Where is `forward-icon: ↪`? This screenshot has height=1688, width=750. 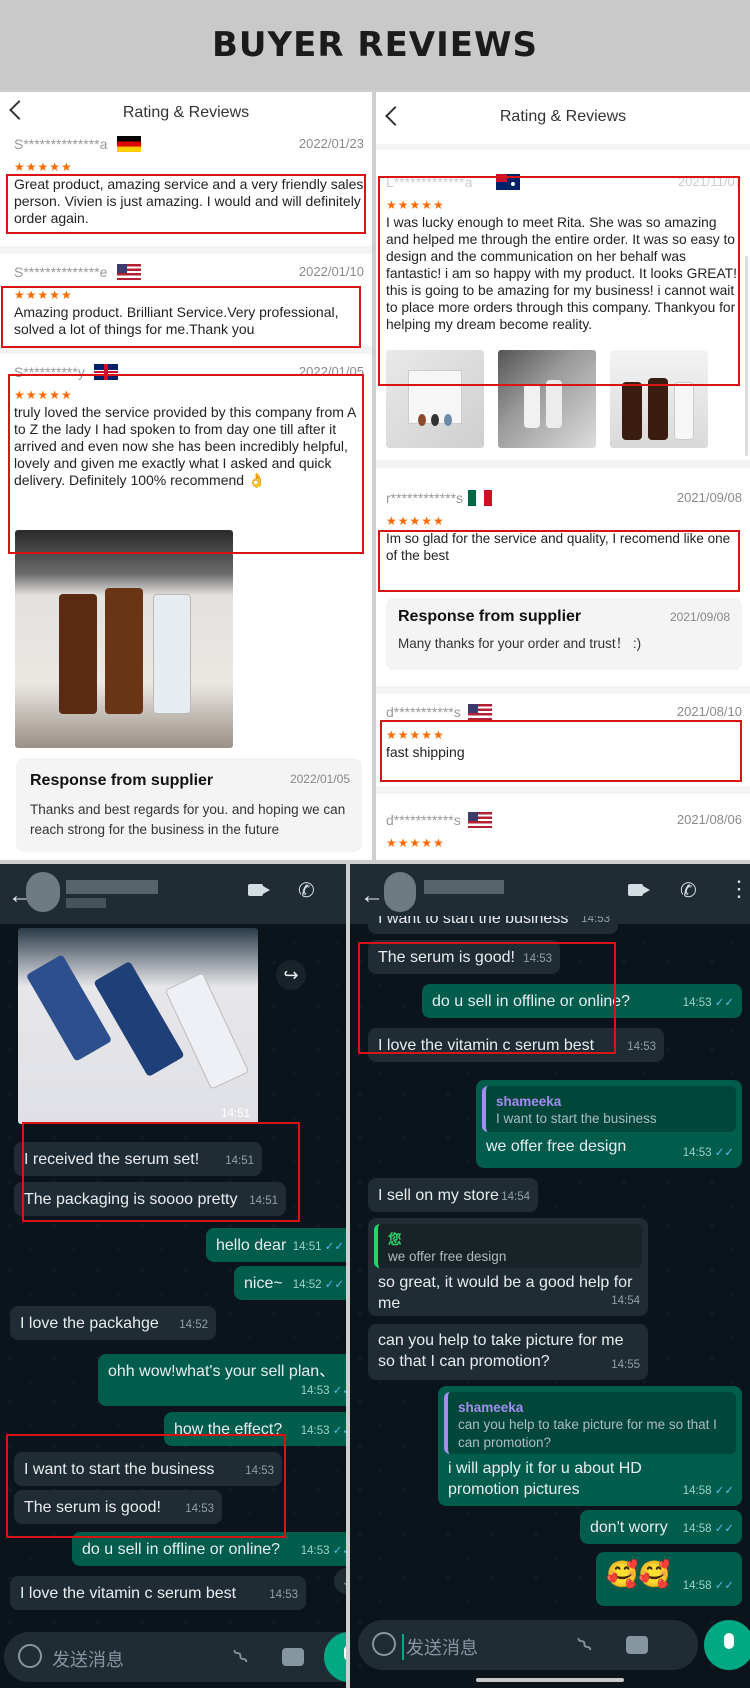 forward-icon: ↪ is located at coordinates (291, 975).